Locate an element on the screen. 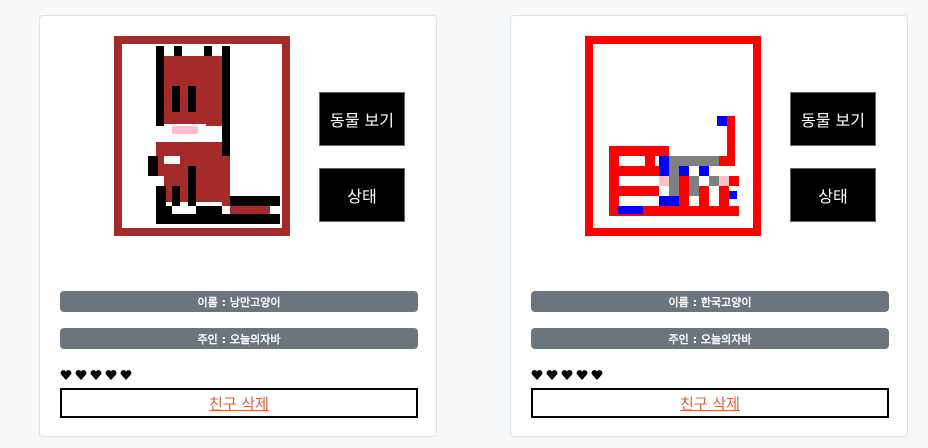 The width and height of the screenshot is (928, 448). pixel-cat-brown-icon is located at coordinates (202, 136).